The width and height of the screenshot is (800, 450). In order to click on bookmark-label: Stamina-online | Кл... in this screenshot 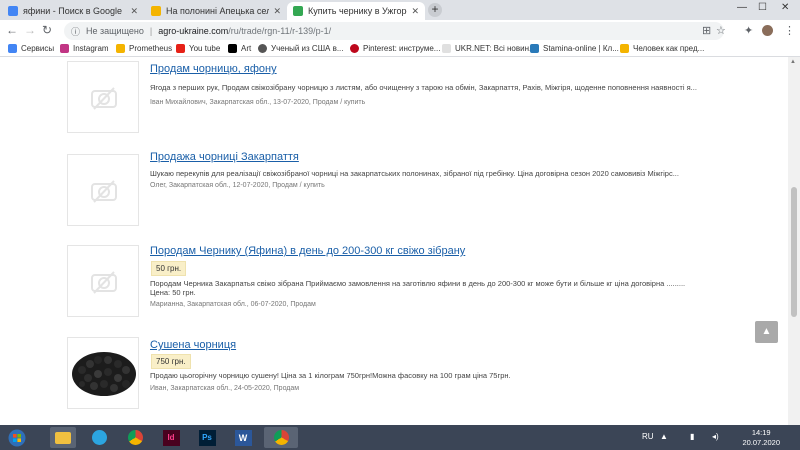, I will do `click(581, 48)`.